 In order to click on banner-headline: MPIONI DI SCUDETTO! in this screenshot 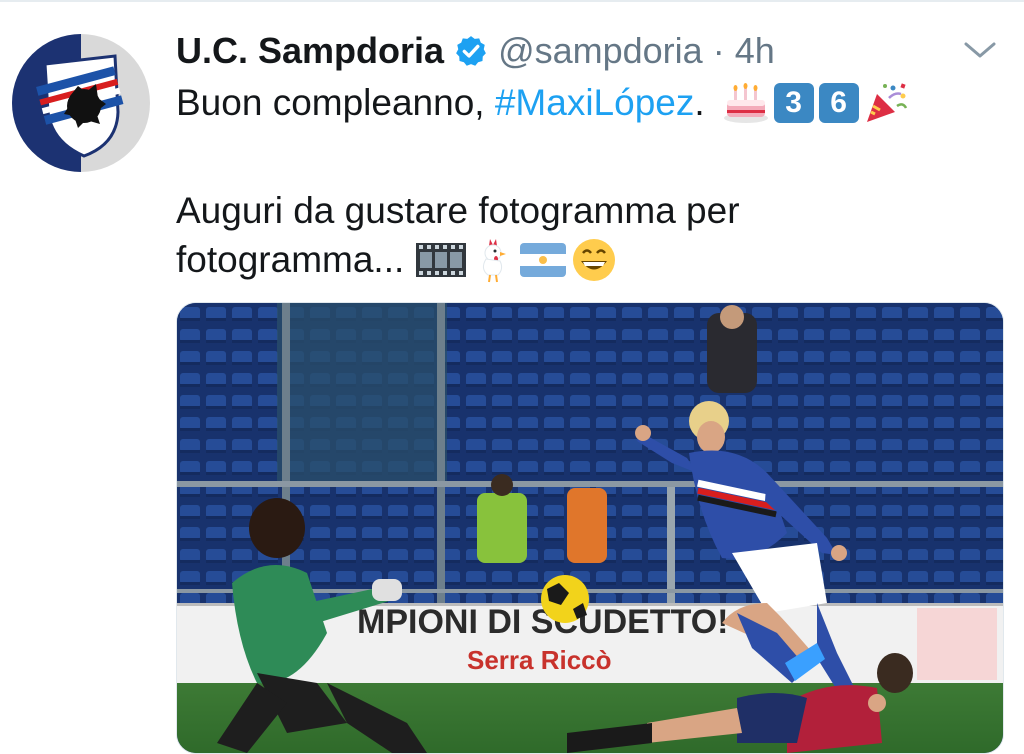, I will do `click(543, 622)`.